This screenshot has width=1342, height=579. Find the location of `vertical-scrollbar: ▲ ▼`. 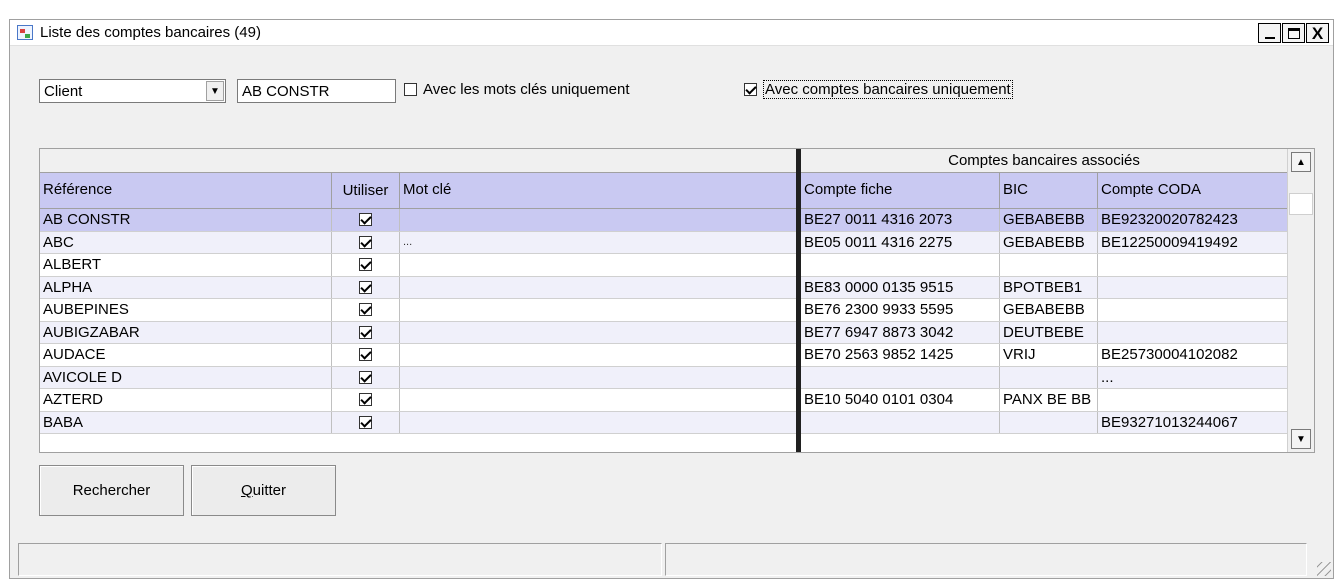

vertical-scrollbar: ▲ ▼ is located at coordinates (1300, 300).